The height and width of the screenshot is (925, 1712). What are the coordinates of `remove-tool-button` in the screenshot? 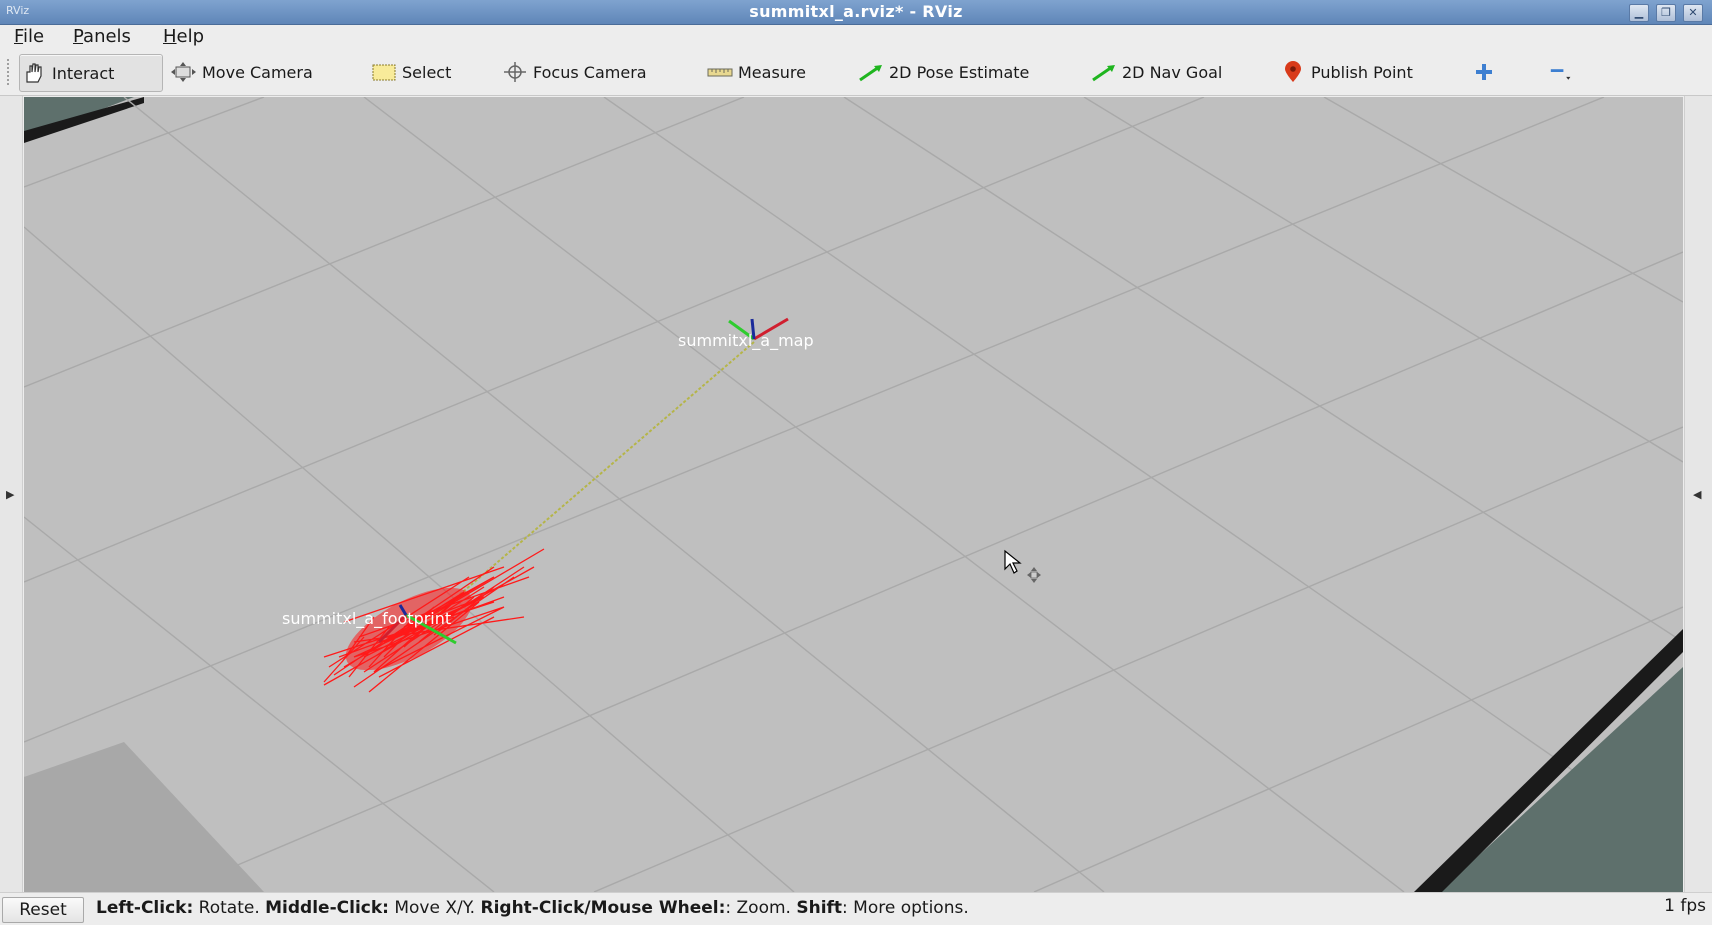 It's located at (1564, 72).